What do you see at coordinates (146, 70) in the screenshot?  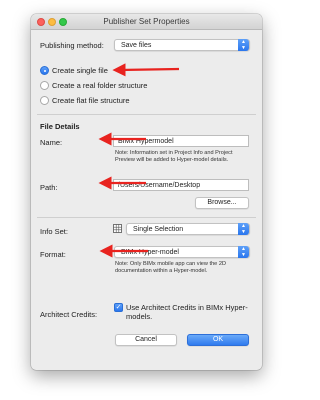 I see `arrow-to-single-file-icon` at bounding box center [146, 70].